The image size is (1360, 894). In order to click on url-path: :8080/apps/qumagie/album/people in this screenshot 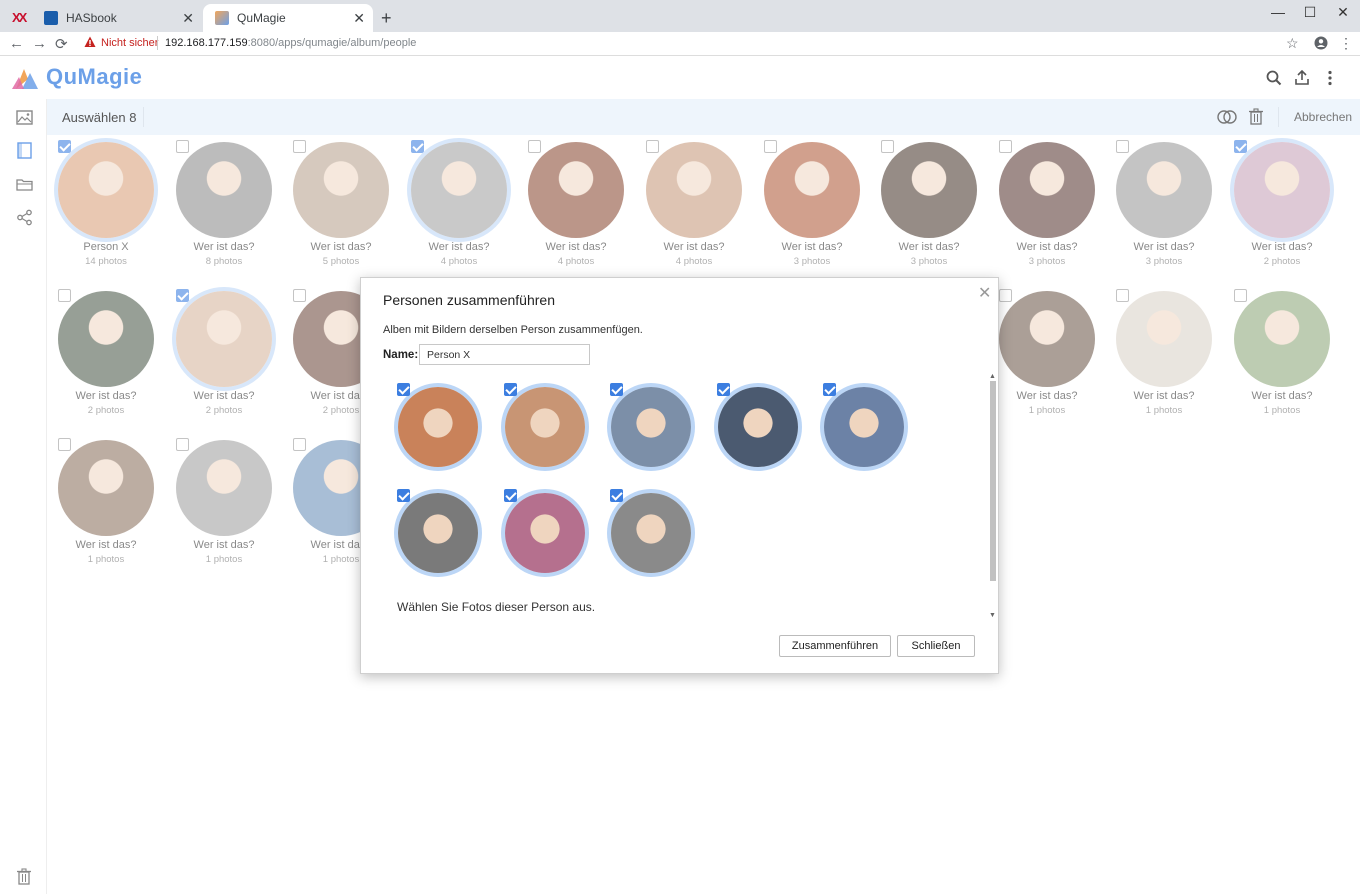, I will do `click(332, 43)`.